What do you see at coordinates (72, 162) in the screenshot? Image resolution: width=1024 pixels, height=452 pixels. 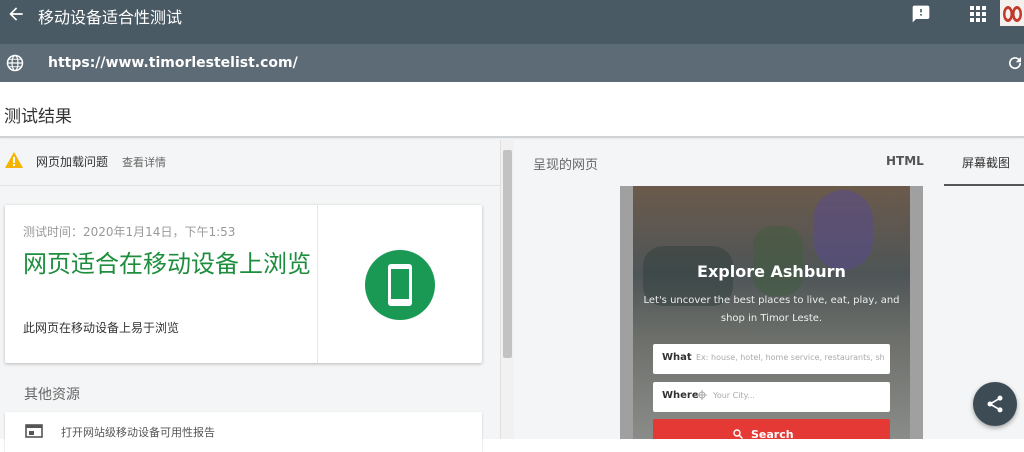 I see `page-loading-issue-label: 网页加载问题` at bounding box center [72, 162].